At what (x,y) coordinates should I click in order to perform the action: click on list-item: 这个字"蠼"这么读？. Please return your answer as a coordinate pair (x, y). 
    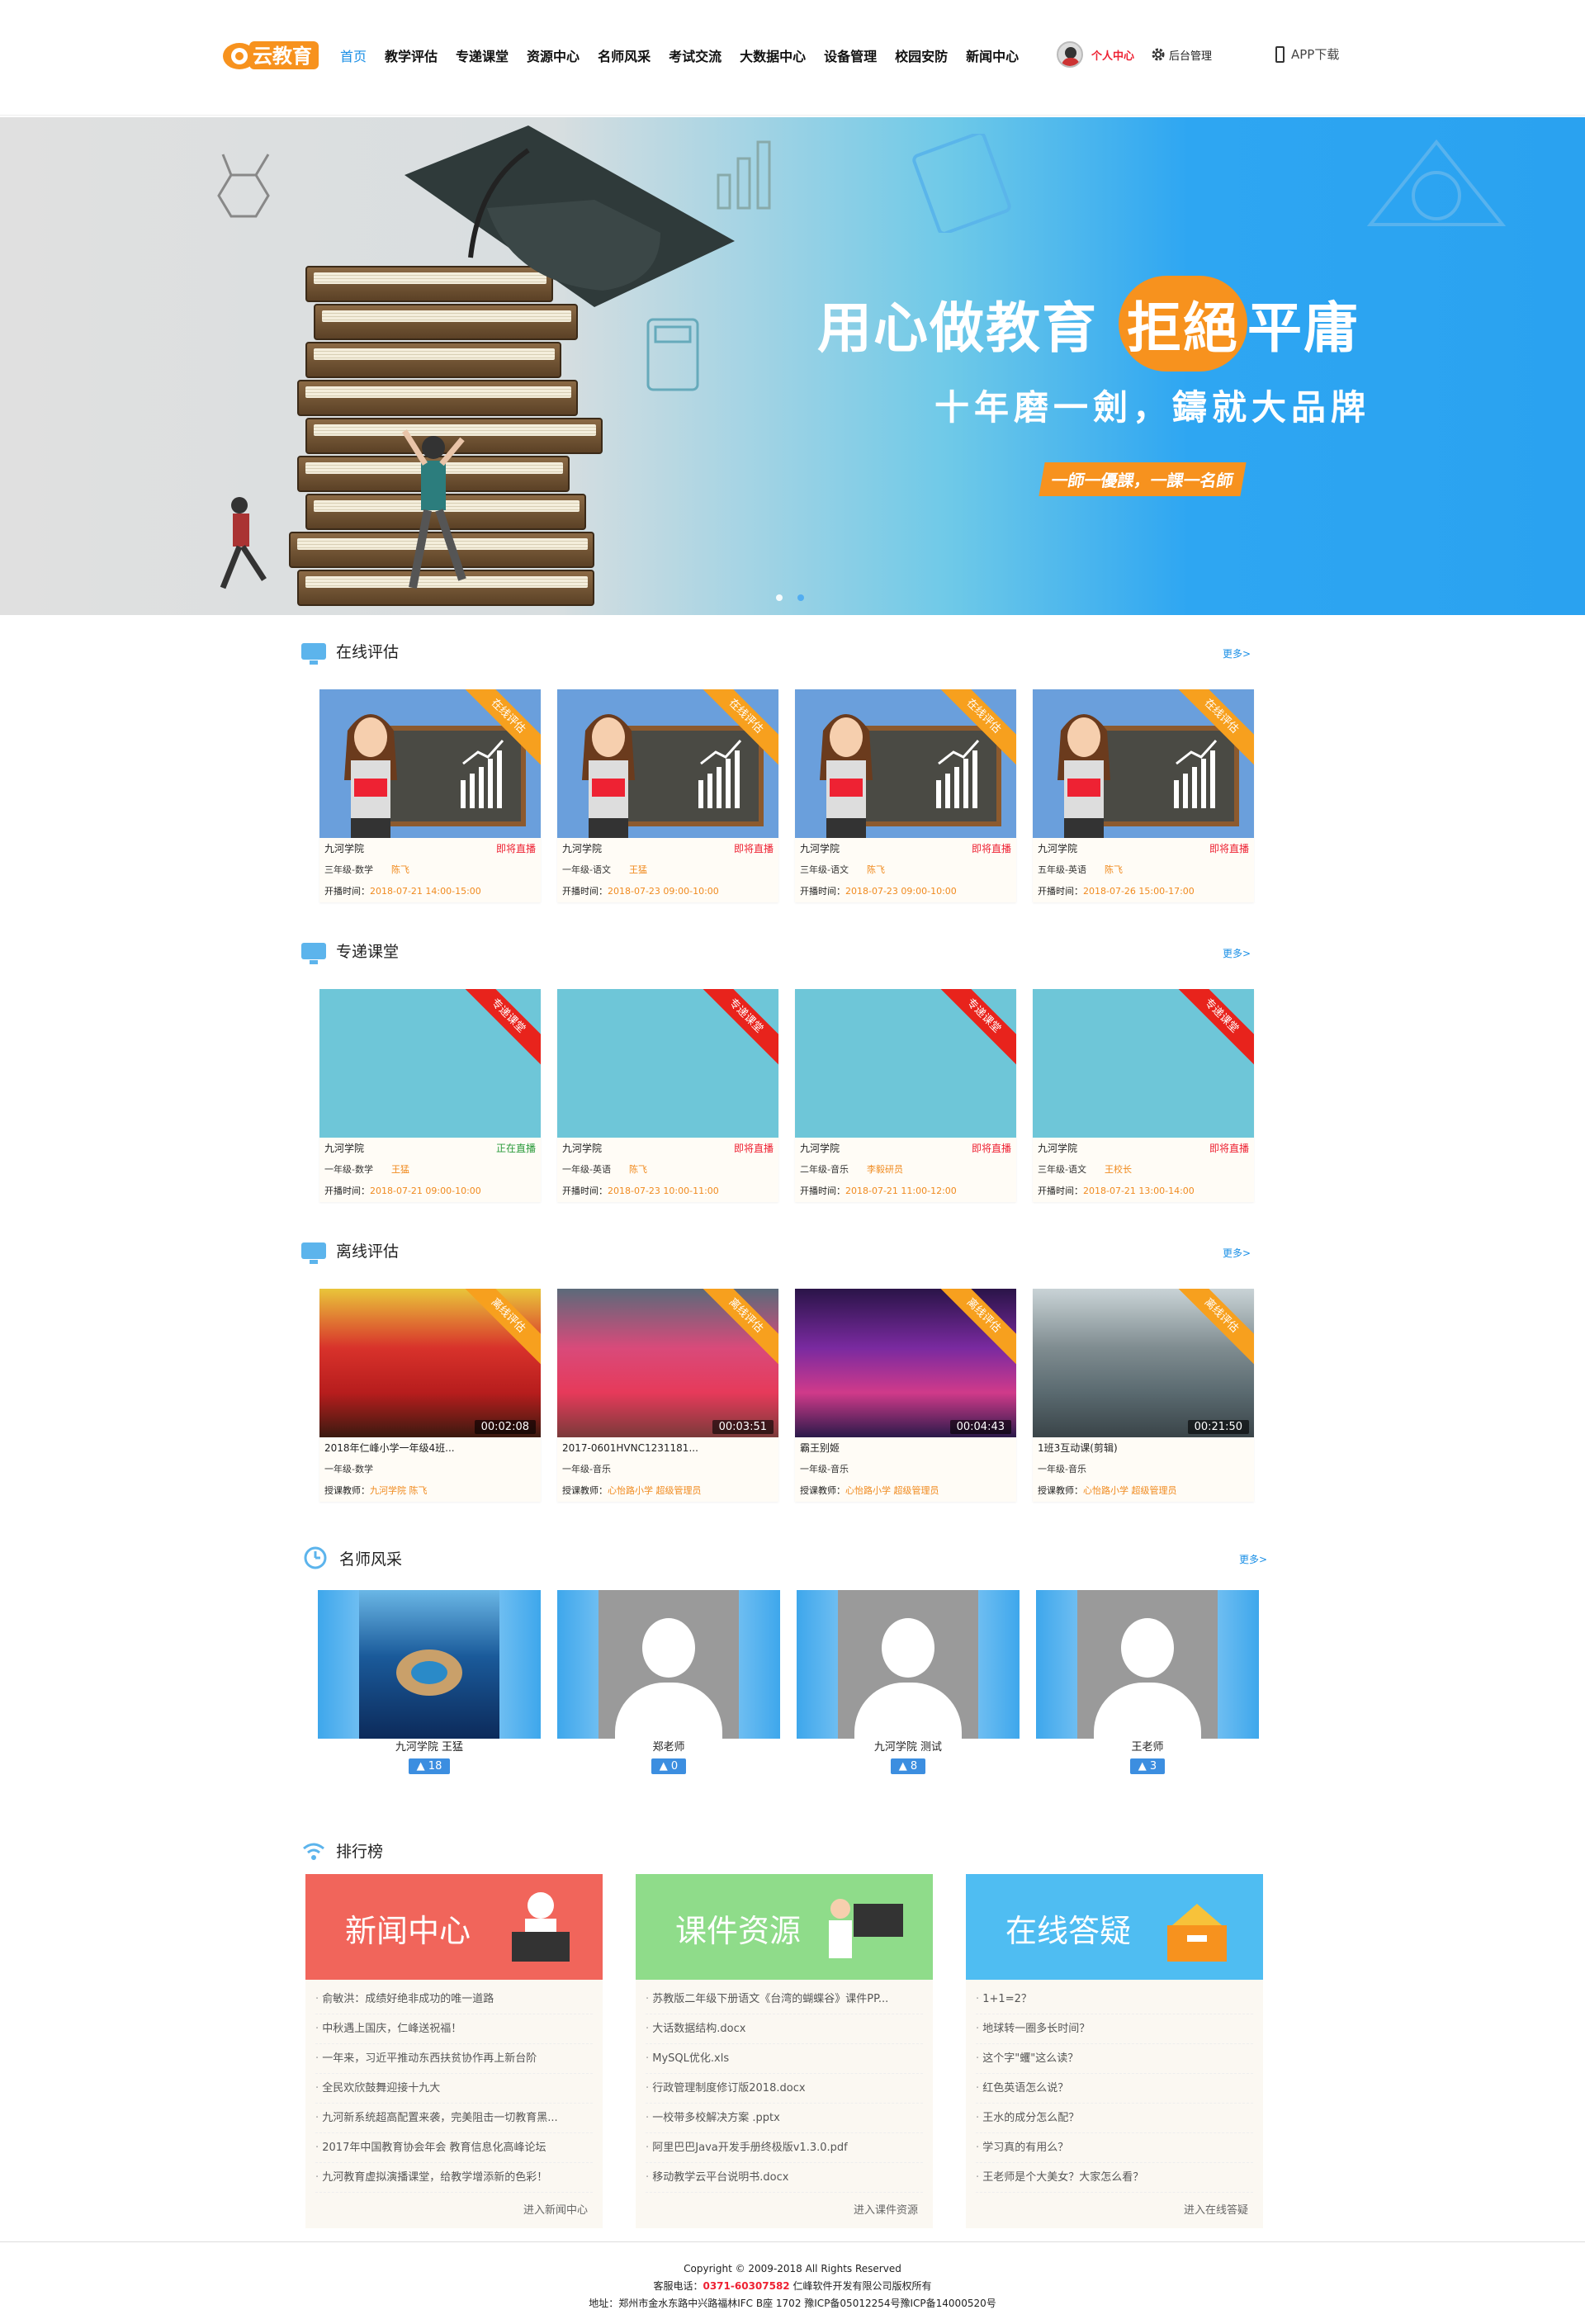
    Looking at the image, I should click on (1114, 2059).